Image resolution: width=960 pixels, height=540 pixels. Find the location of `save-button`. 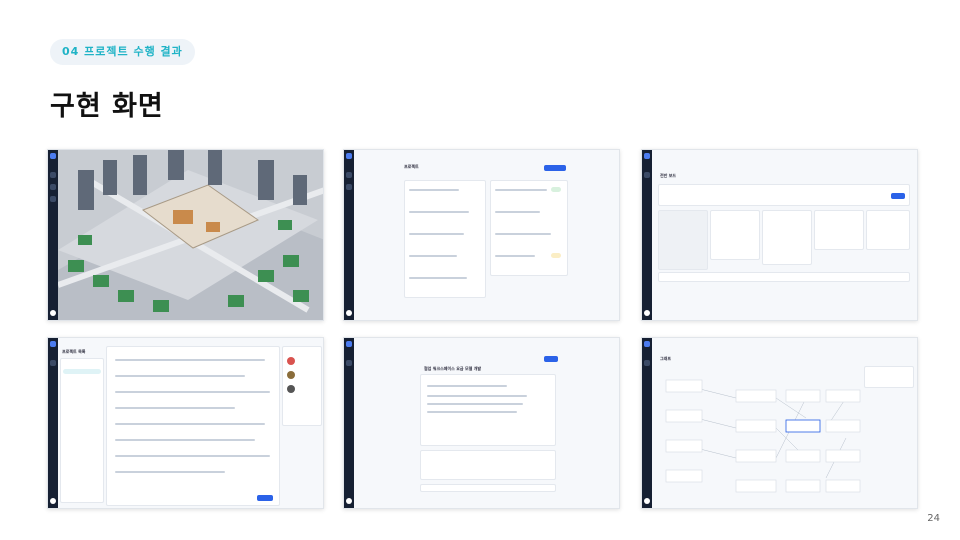

save-button is located at coordinates (551, 359).